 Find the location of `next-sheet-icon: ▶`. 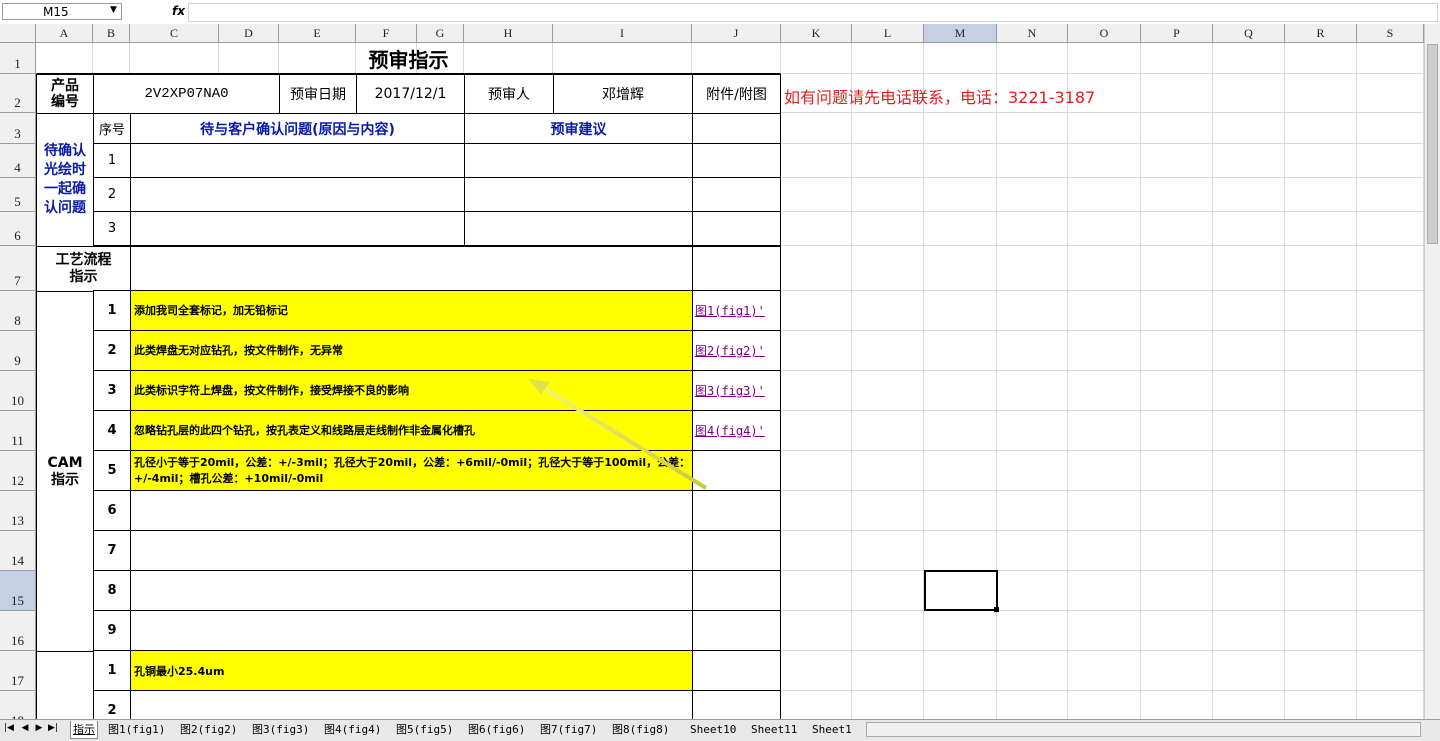

next-sheet-icon: ▶ is located at coordinates (39, 728).